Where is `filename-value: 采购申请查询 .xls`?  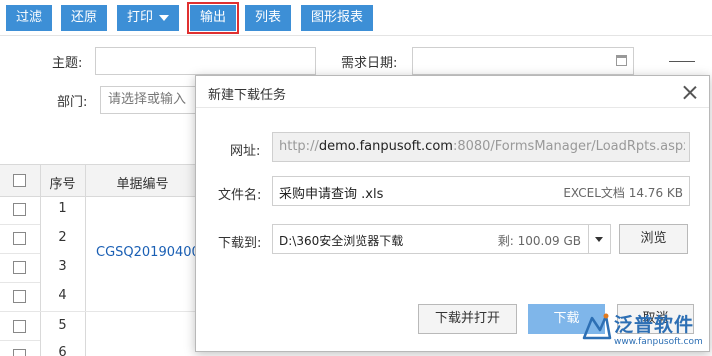 filename-value: 采购申请查询 .xls is located at coordinates (331, 194).